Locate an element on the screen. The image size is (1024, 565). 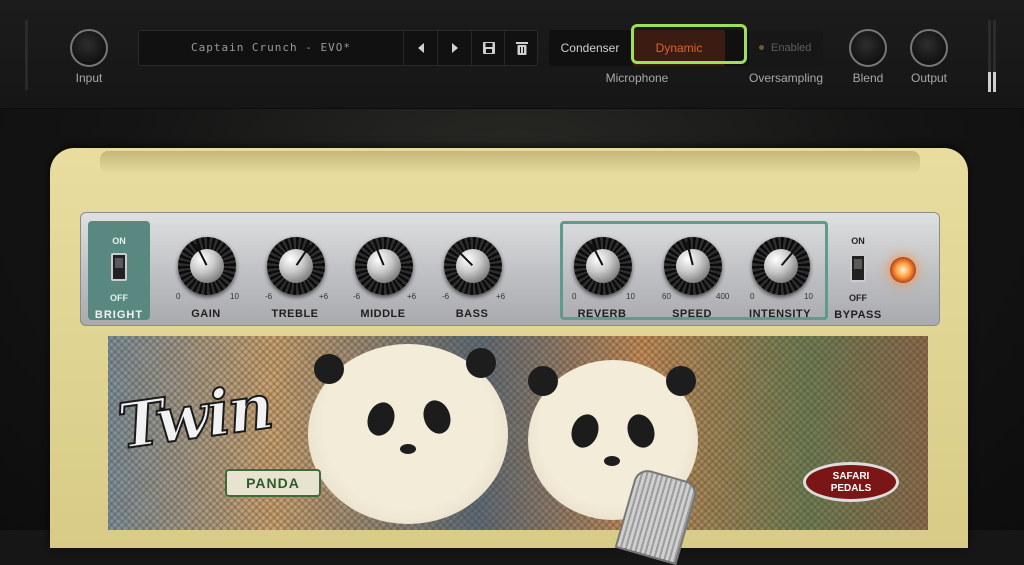
mic-condenser-option: Condenser is located at coordinates (590, 48).